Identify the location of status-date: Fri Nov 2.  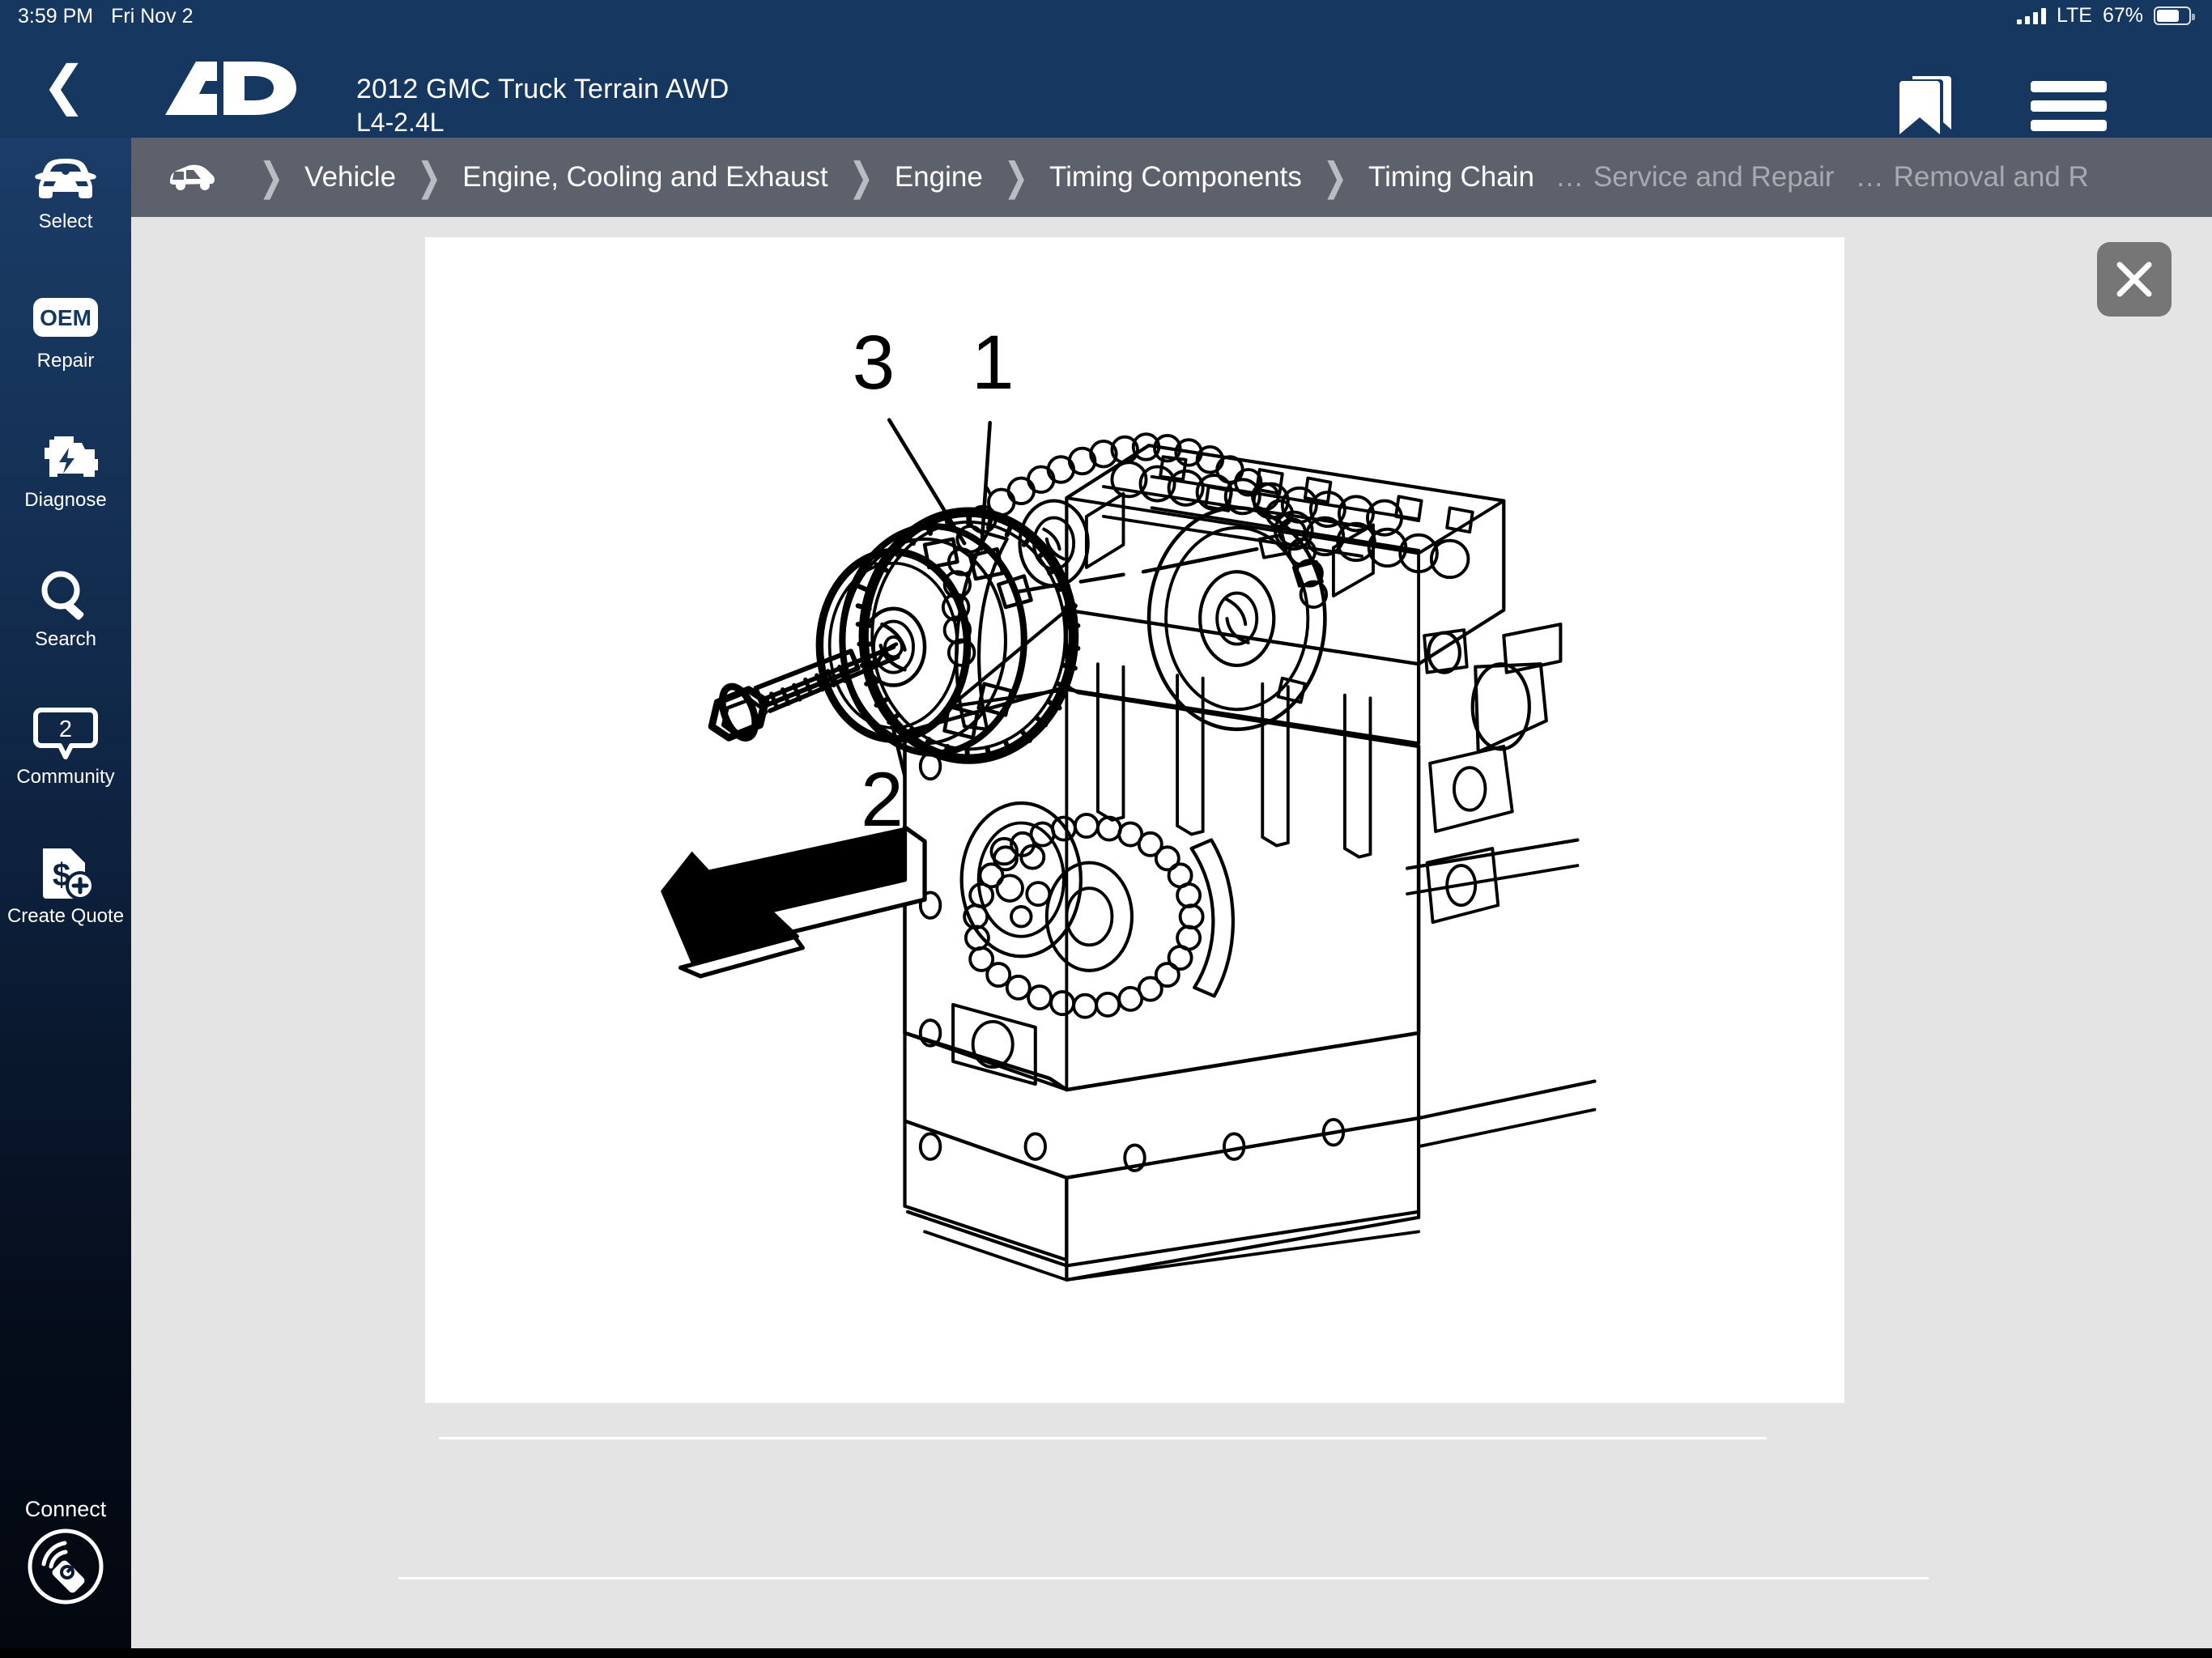
(153, 16).